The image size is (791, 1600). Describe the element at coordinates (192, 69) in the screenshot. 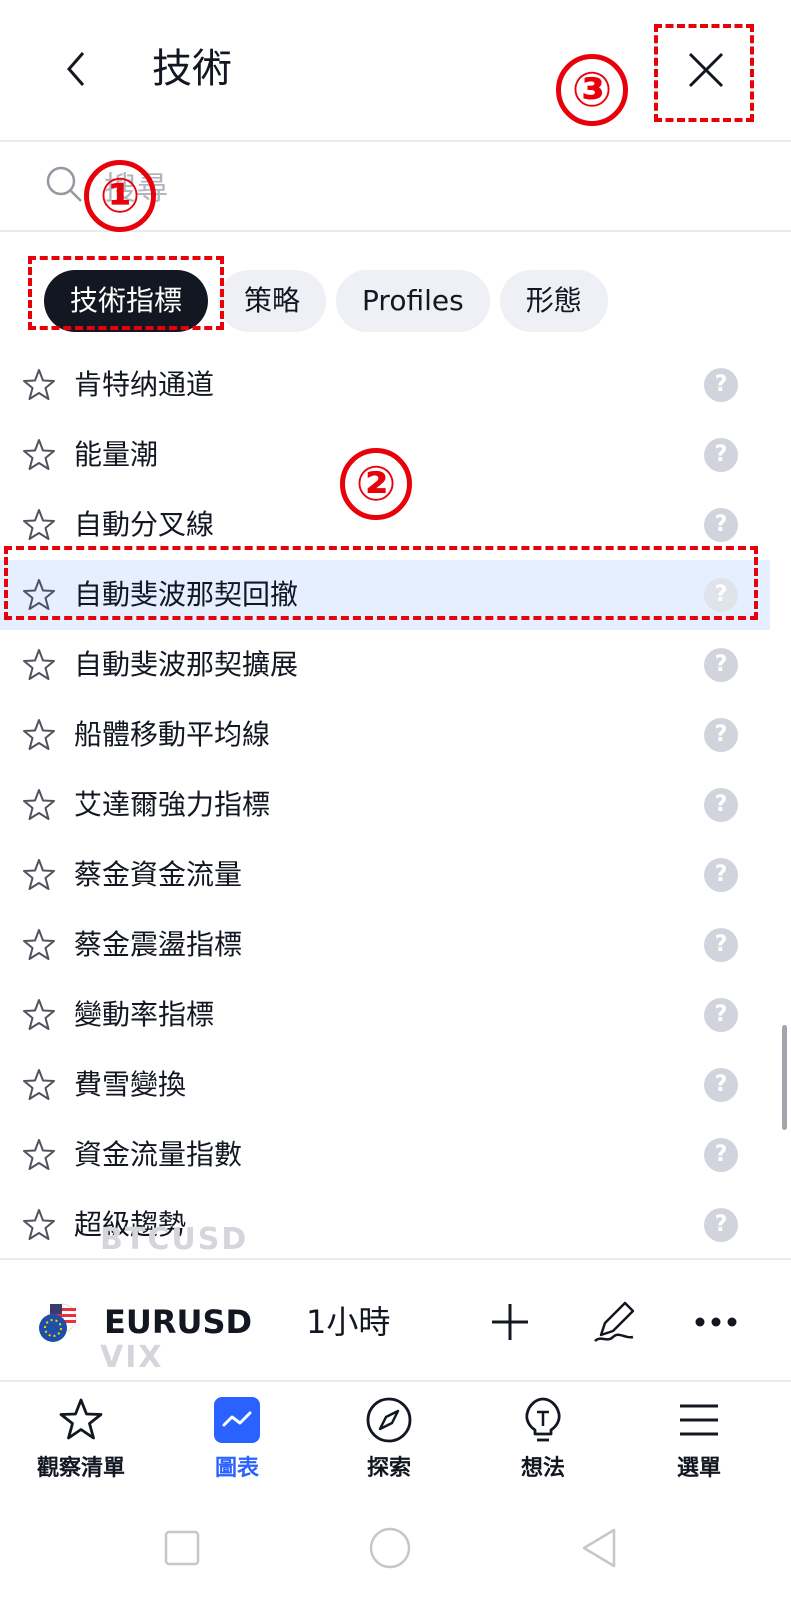

I see `page-title: 技術` at that location.